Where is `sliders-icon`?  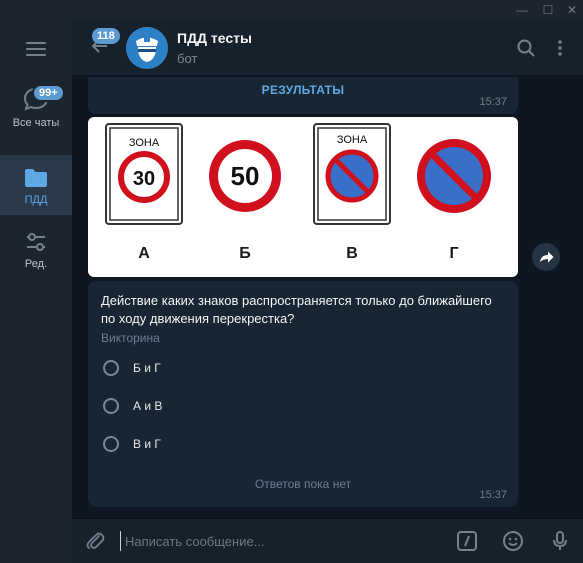
sliders-icon is located at coordinates (36, 242).